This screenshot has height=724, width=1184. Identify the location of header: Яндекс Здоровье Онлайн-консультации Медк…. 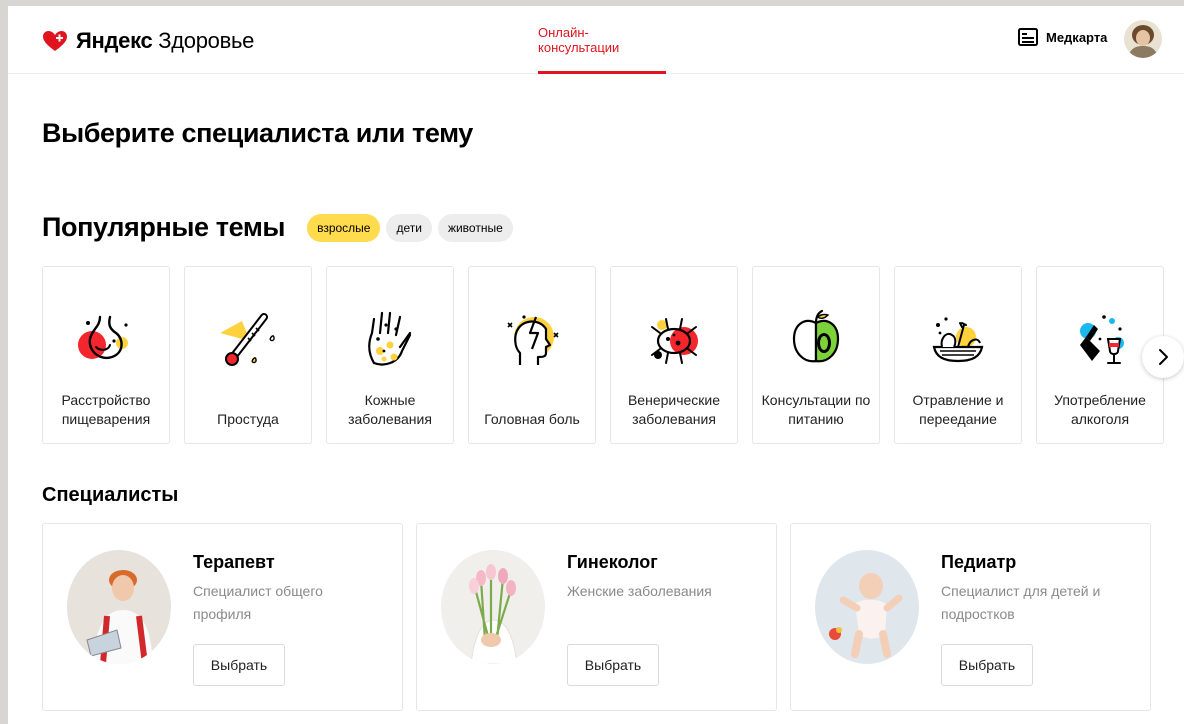
(596, 40).